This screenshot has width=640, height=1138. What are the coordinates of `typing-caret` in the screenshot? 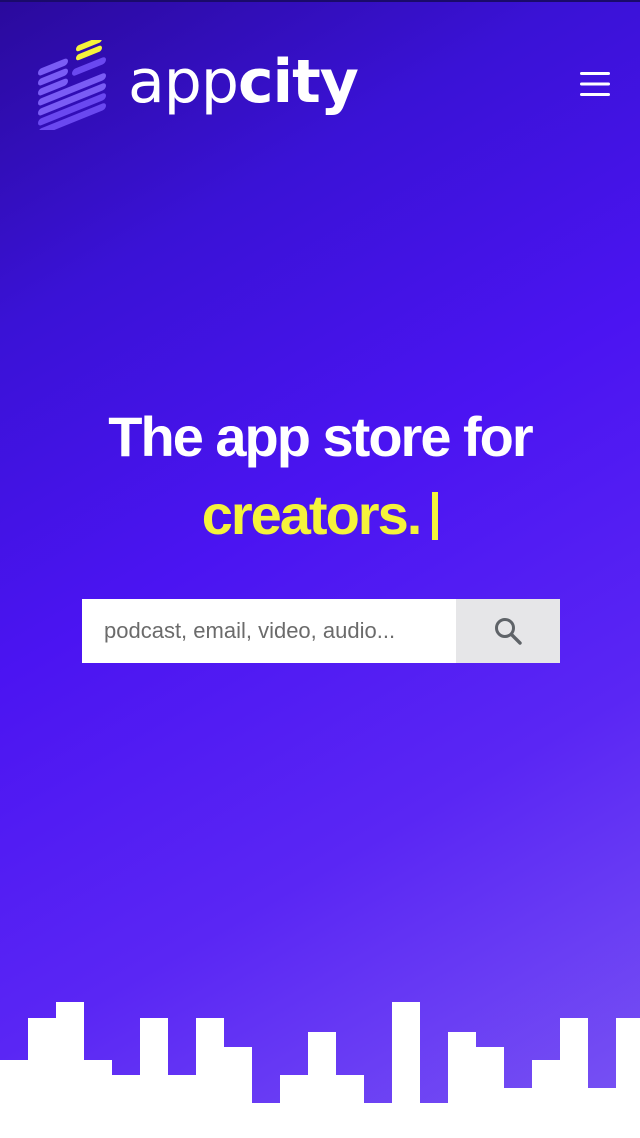 It's located at (435, 516).